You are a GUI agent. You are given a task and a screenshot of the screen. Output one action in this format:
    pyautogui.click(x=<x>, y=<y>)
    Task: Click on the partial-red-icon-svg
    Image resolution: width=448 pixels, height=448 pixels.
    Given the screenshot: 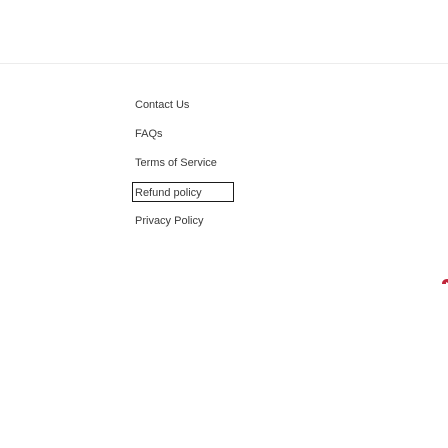 What is the action you would take?
    pyautogui.click(x=445, y=281)
    